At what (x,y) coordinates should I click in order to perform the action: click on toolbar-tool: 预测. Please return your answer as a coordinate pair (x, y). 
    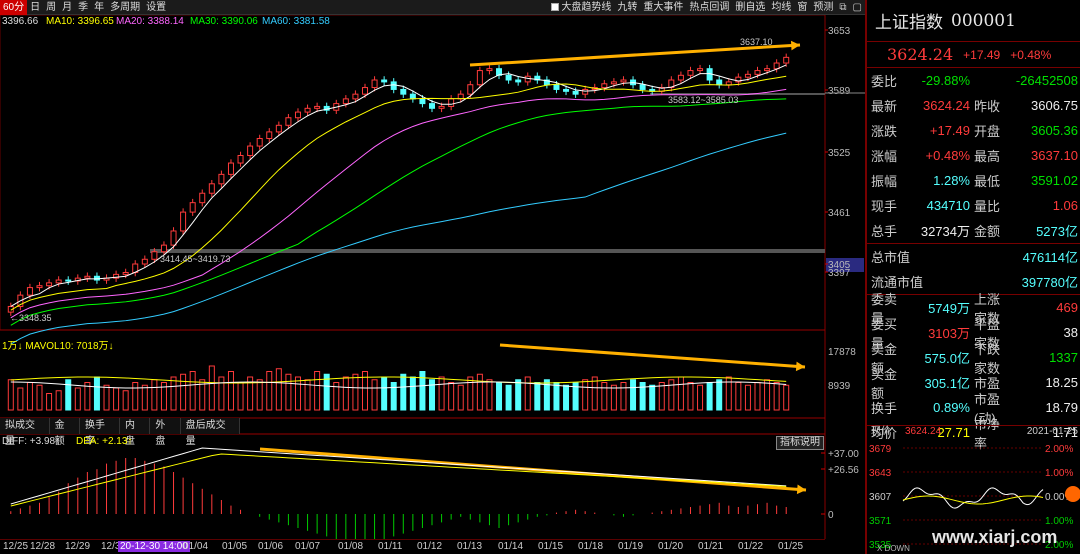
    Looking at the image, I should click on (823, 7).